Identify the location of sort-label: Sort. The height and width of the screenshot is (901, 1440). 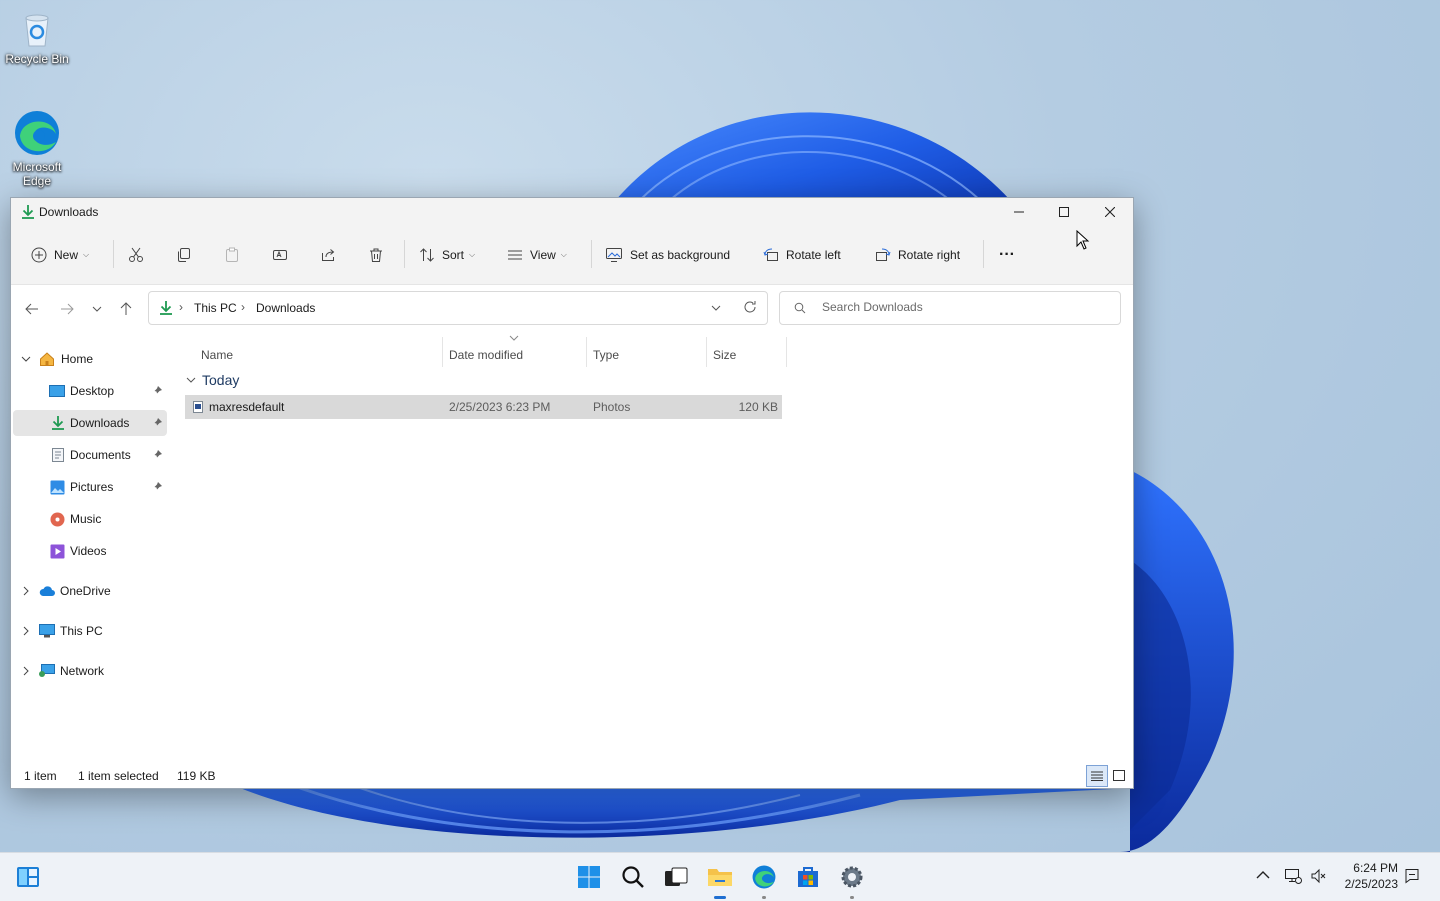
(453, 255).